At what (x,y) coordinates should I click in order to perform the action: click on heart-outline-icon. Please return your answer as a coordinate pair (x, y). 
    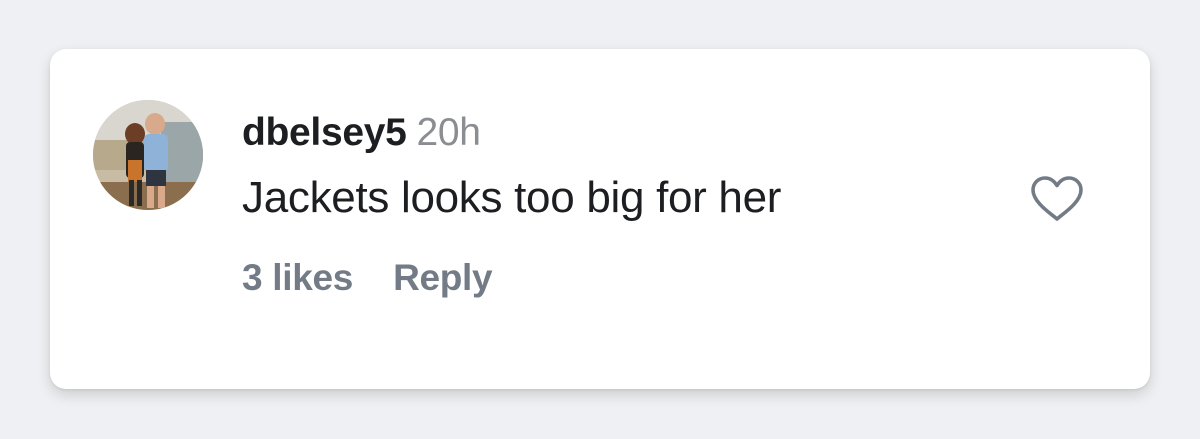
    Looking at the image, I should click on (1057, 198).